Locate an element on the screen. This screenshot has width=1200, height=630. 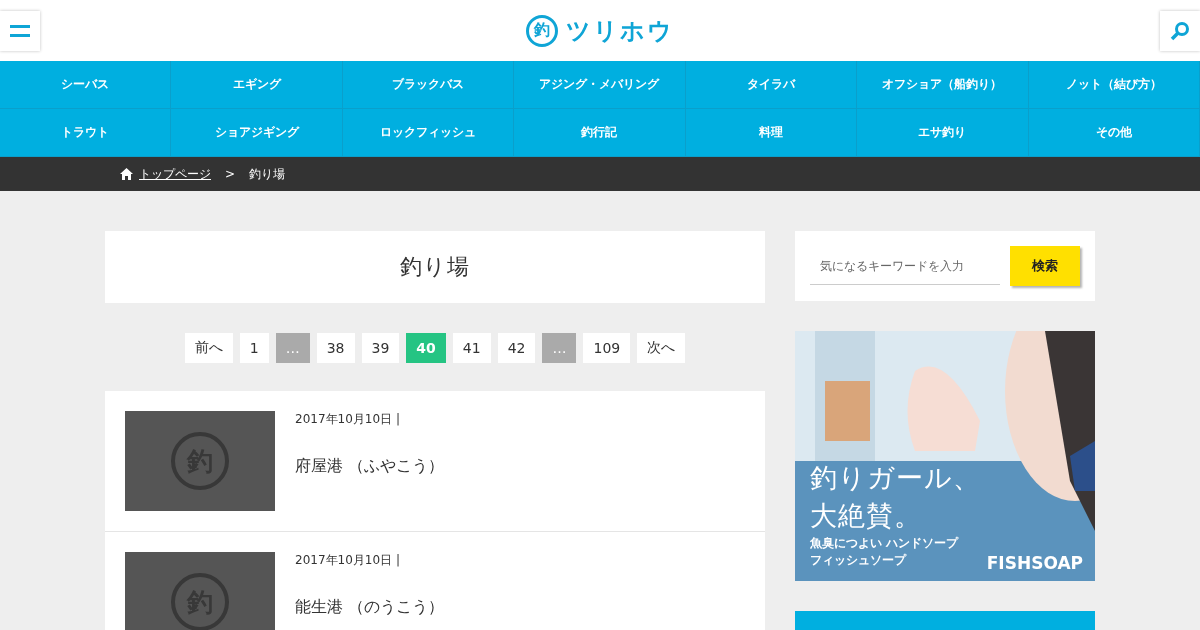
banner-headline: 釣りガール、 is located at coordinates (895, 478).